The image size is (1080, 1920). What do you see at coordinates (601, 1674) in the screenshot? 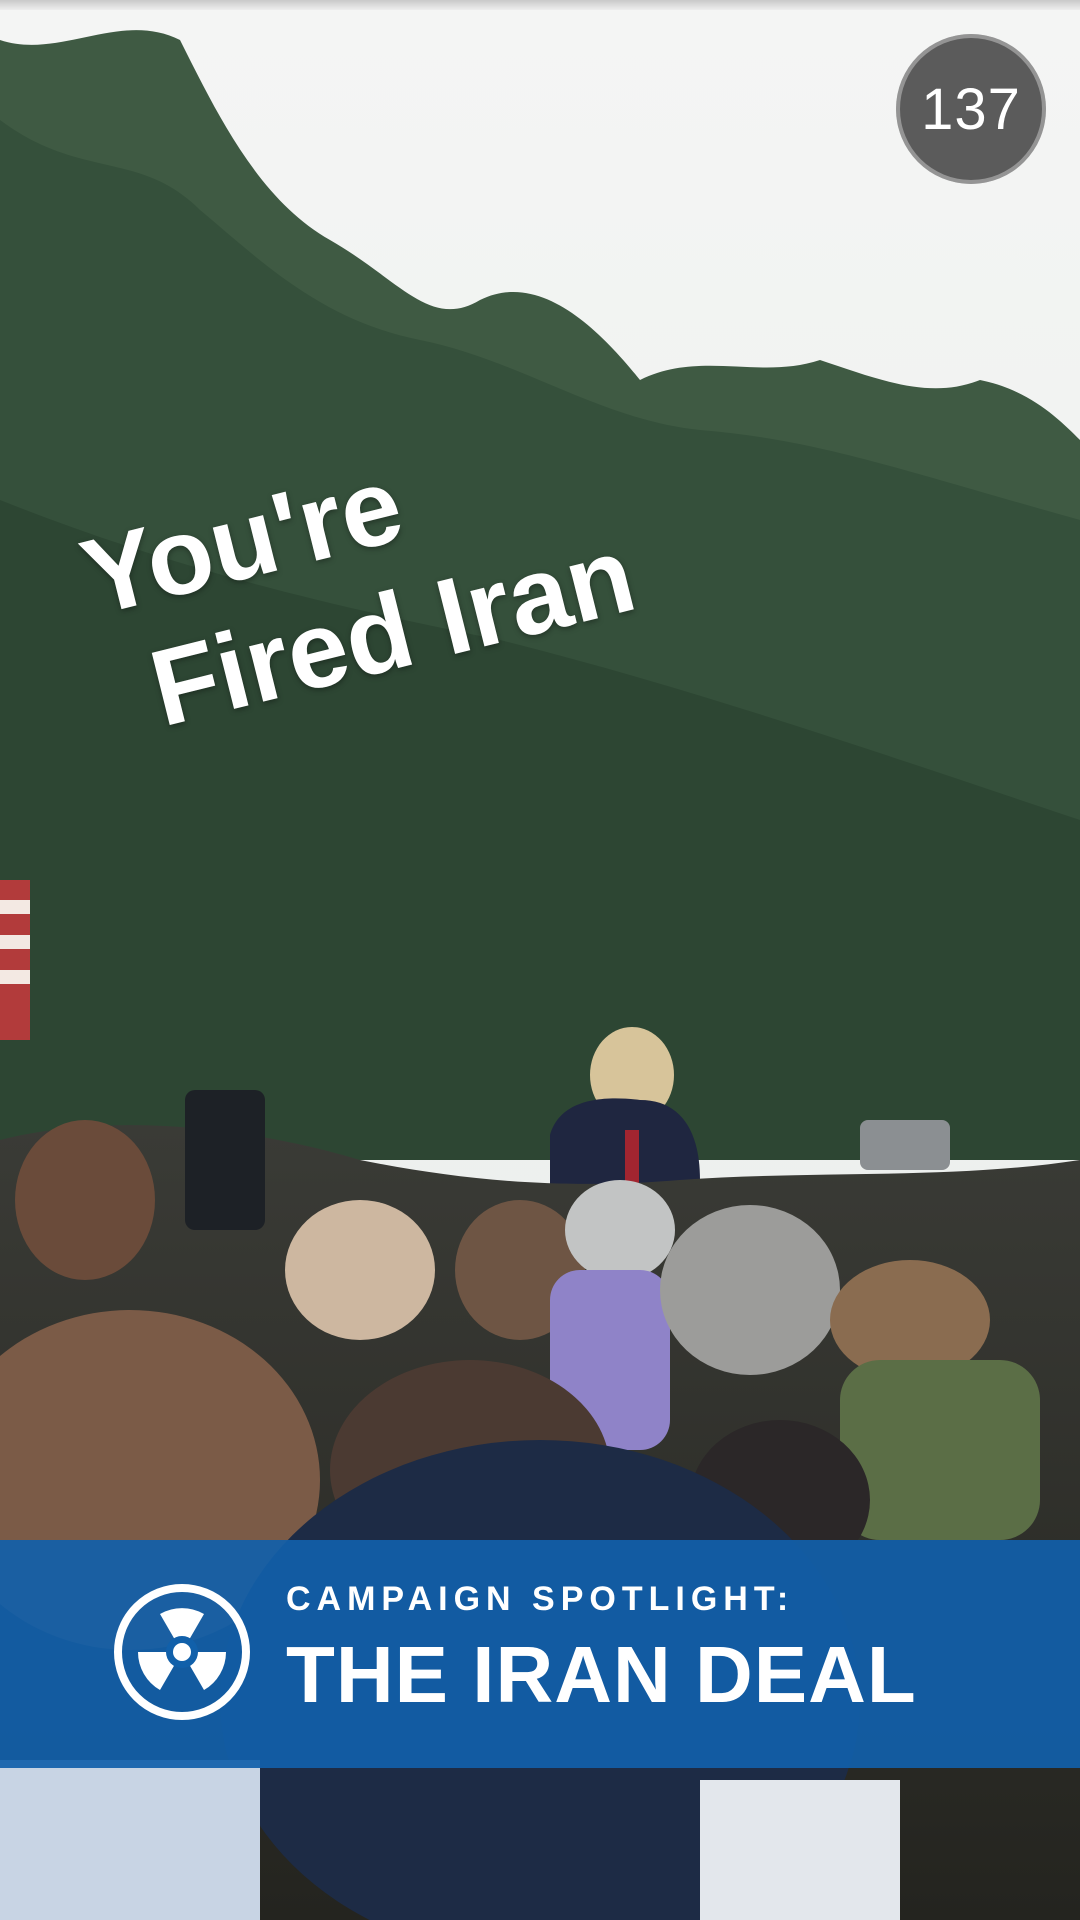
I see `banner-headline: THE IRAN DEAL` at bounding box center [601, 1674].